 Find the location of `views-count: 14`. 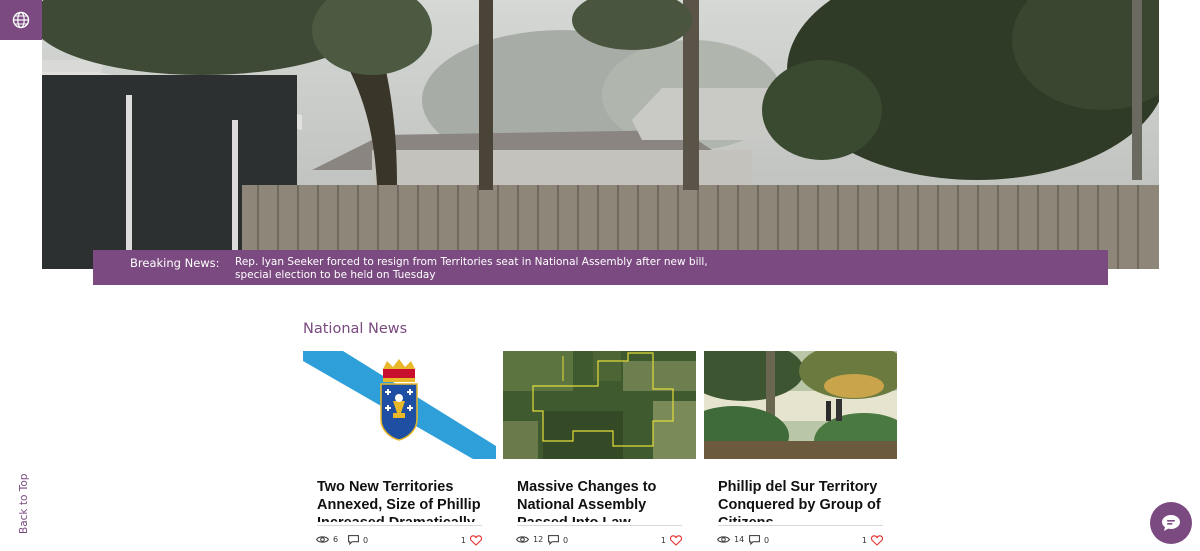

views-count: 14 is located at coordinates (730, 539).